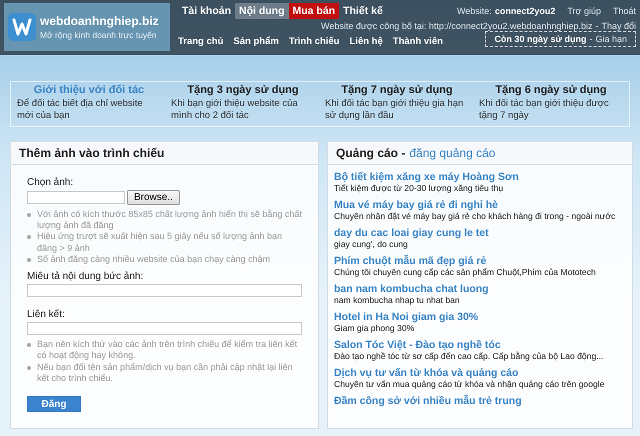 The image size is (640, 436). Describe the element at coordinates (480, 372) in the screenshot. I see `ad-title-link: Dịch vụ tư vấn từ khóa và quảng cáo` at that location.